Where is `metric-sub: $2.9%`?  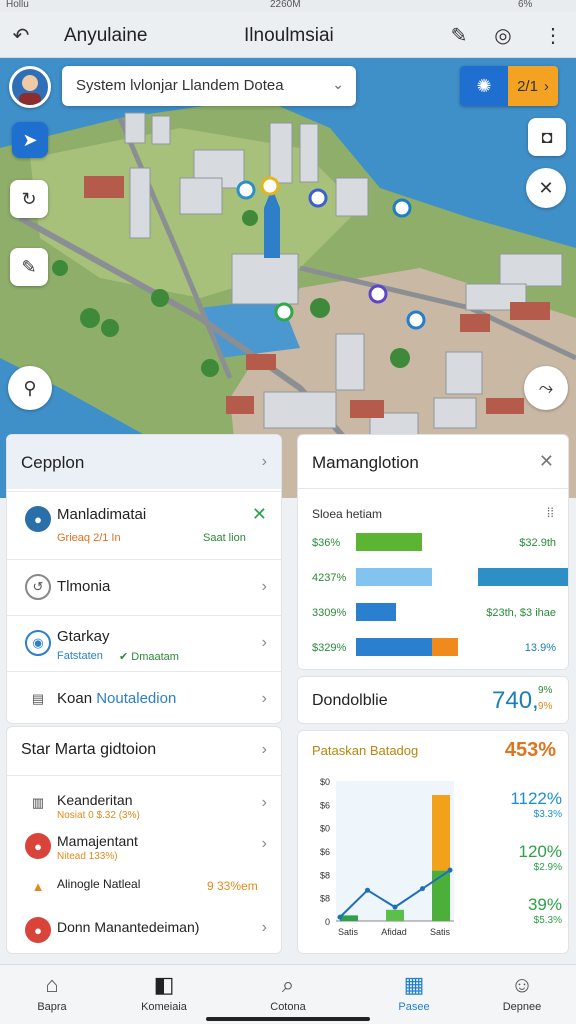
metric-sub: $2.9% is located at coordinates (547, 867).